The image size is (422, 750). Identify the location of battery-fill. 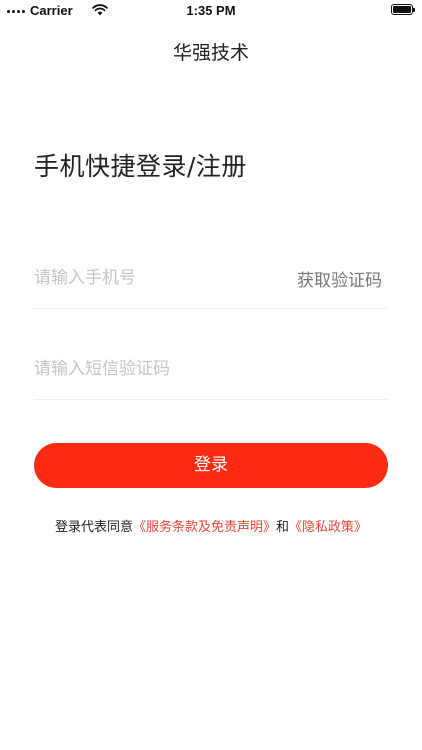
(402, 9).